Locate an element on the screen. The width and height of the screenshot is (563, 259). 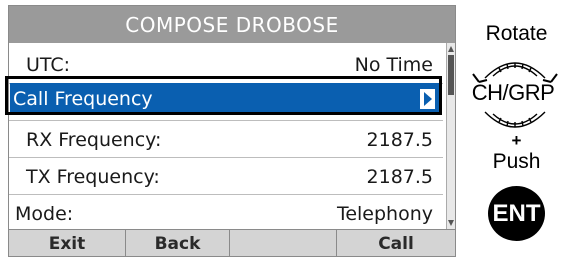
softkey-call: Call is located at coordinates (396, 243).